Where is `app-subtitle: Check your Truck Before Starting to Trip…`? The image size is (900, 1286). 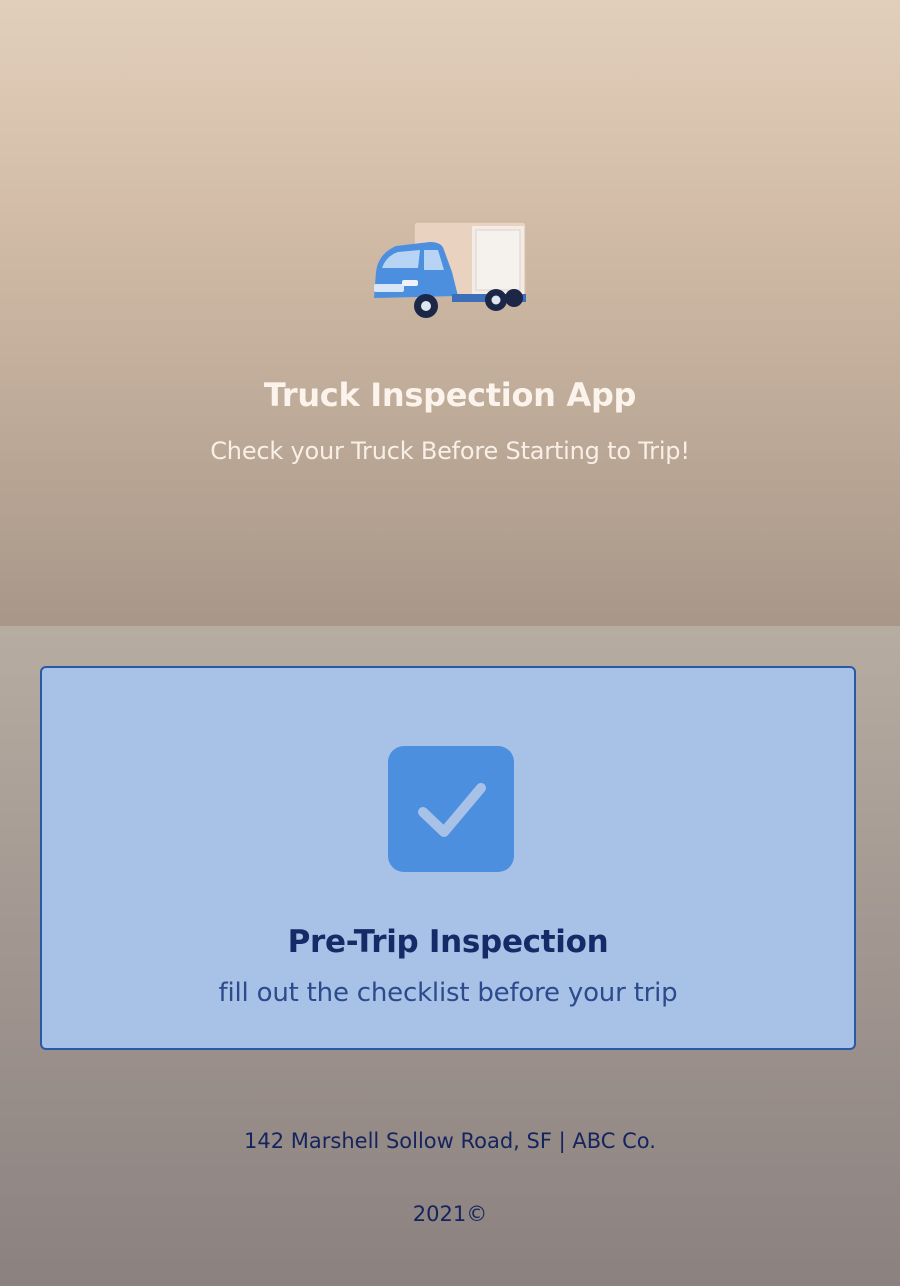
app-subtitle: Check your Truck Before Starting to Trip… is located at coordinates (450, 451).